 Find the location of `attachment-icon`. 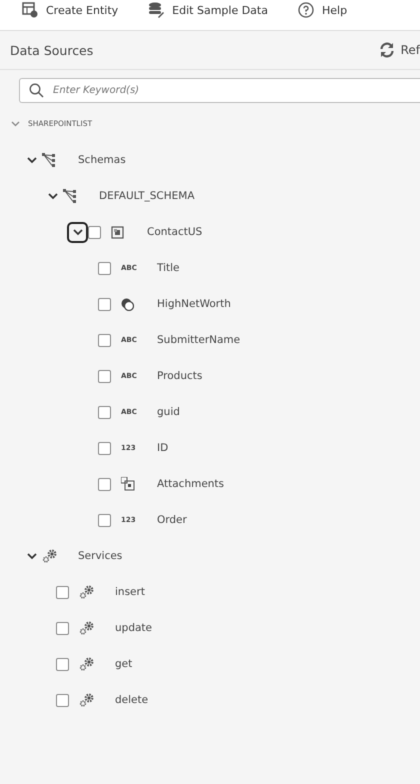

attachment-icon is located at coordinates (128, 484).